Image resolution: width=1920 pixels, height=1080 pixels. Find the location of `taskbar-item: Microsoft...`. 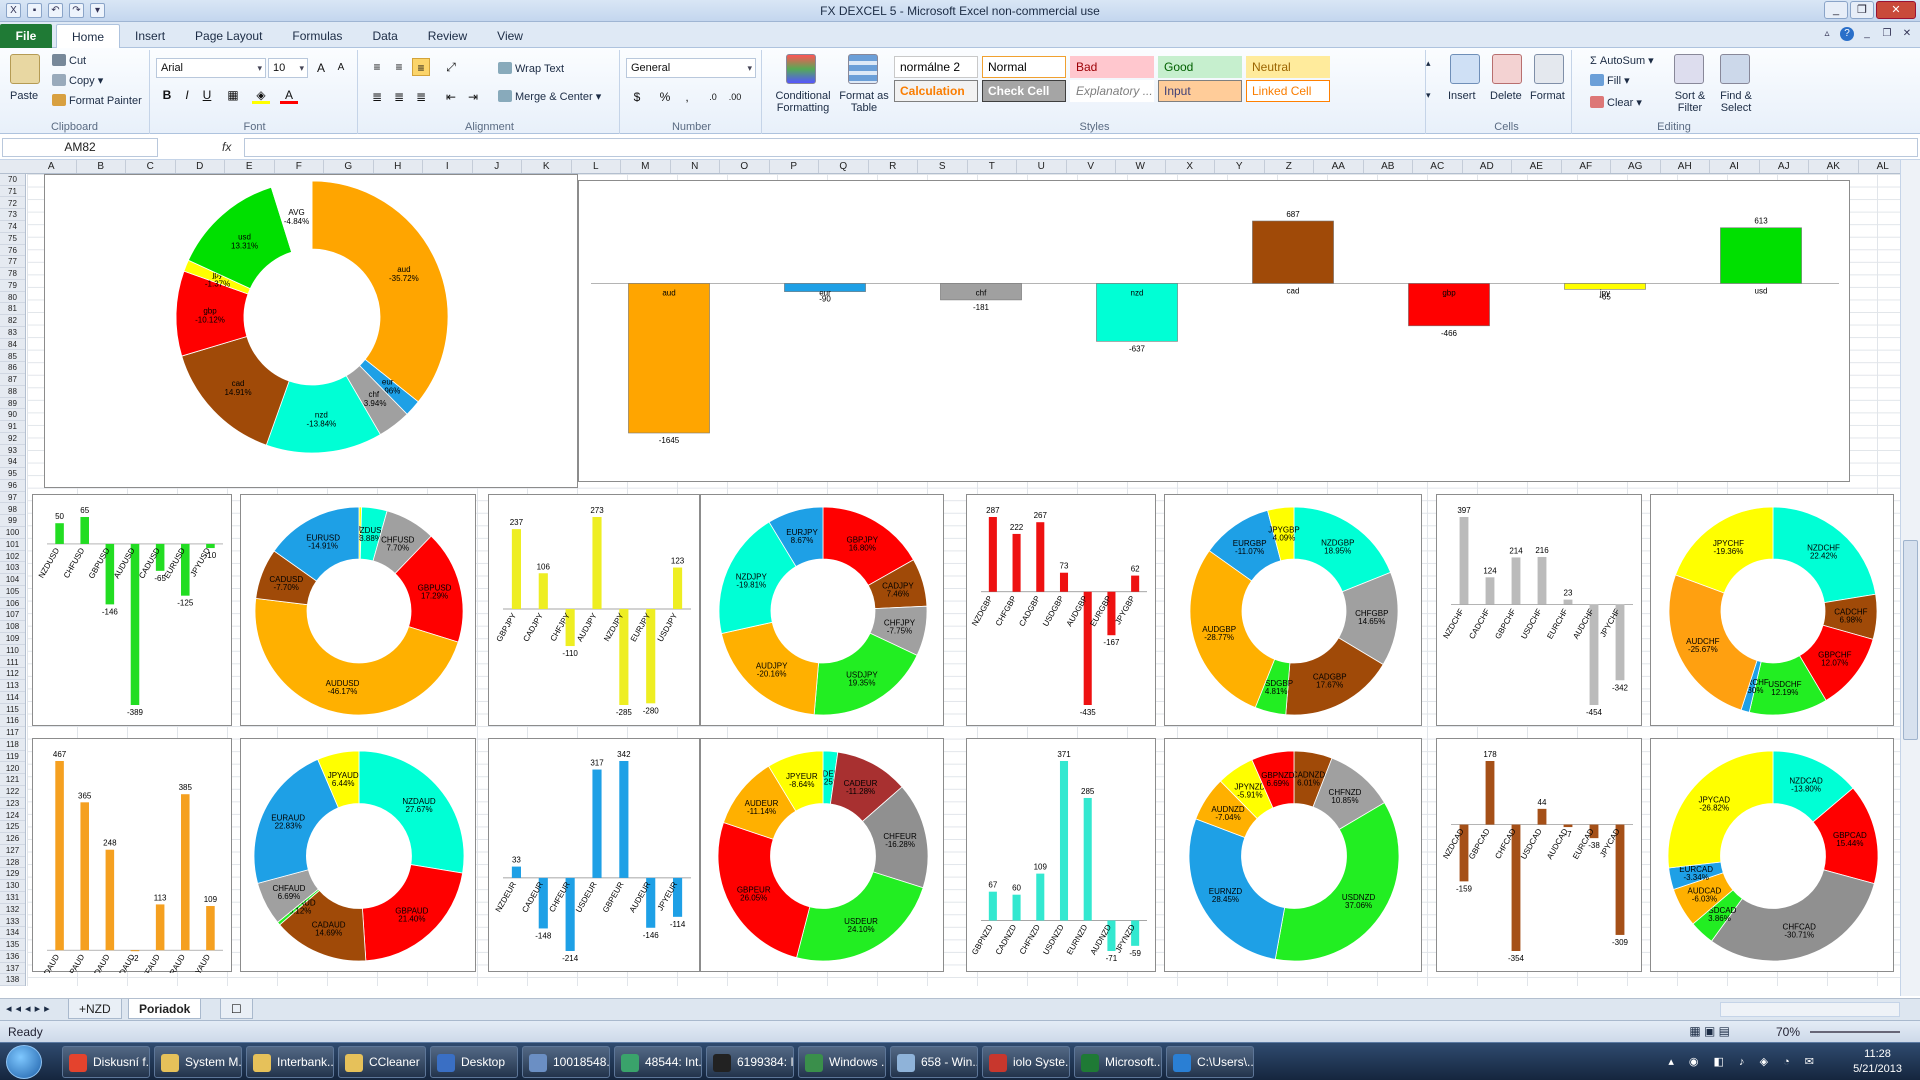

taskbar-item: Microsoft... is located at coordinates (1118, 1062).